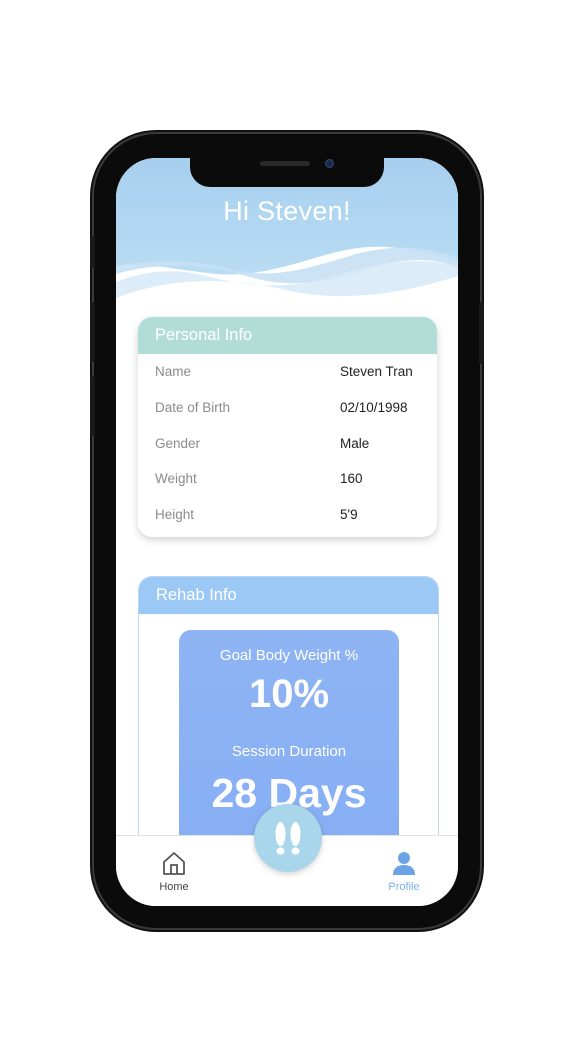  What do you see at coordinates (92, 252) in the screenshot?
I see `phone-silent-switch` at bounding box center [92, 252].